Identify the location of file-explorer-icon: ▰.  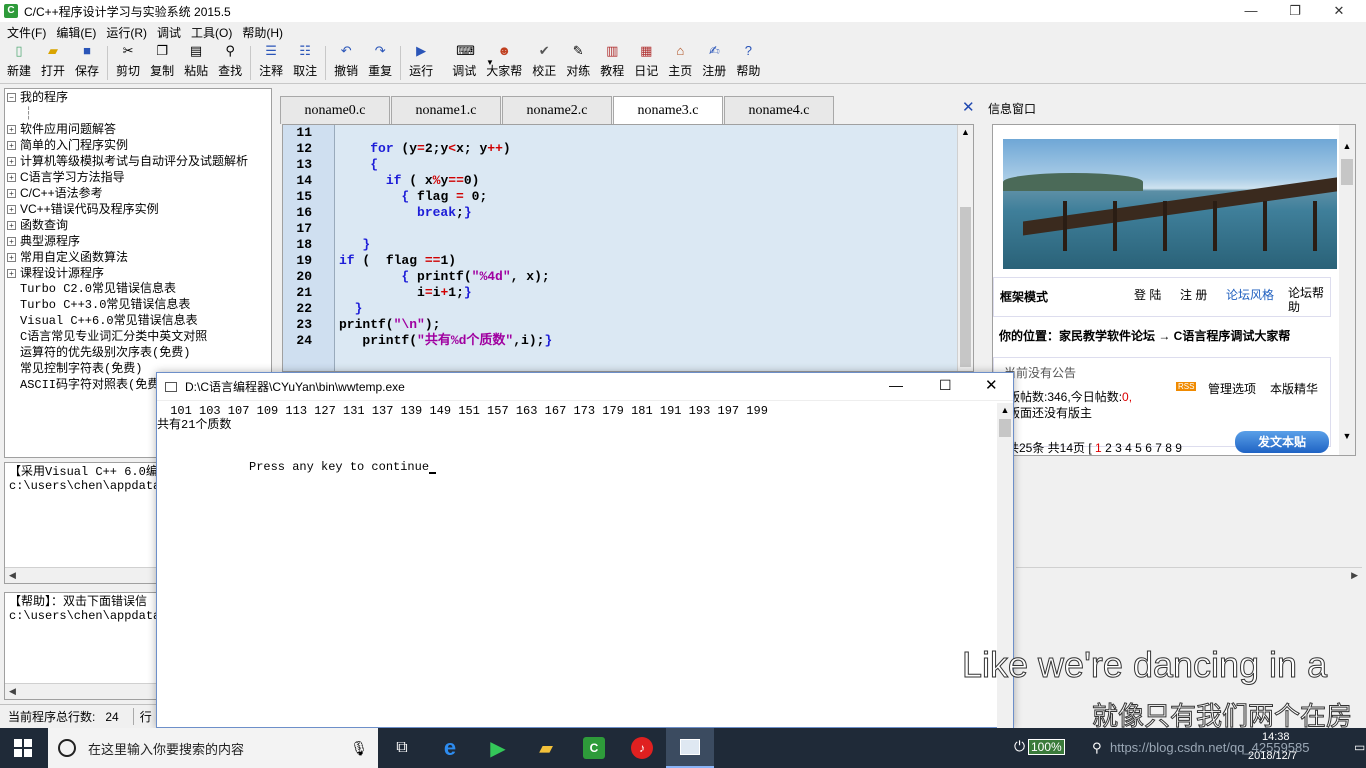
(546, 748).